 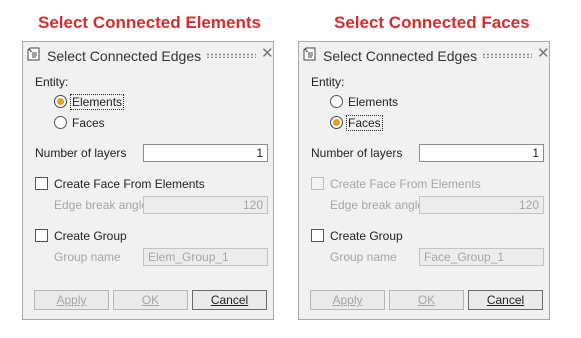 What do you see at coordinates (205, 257) in the screenshot?
I see `group-name-input: Elem_Group_1` at bounding box center [205, 257].